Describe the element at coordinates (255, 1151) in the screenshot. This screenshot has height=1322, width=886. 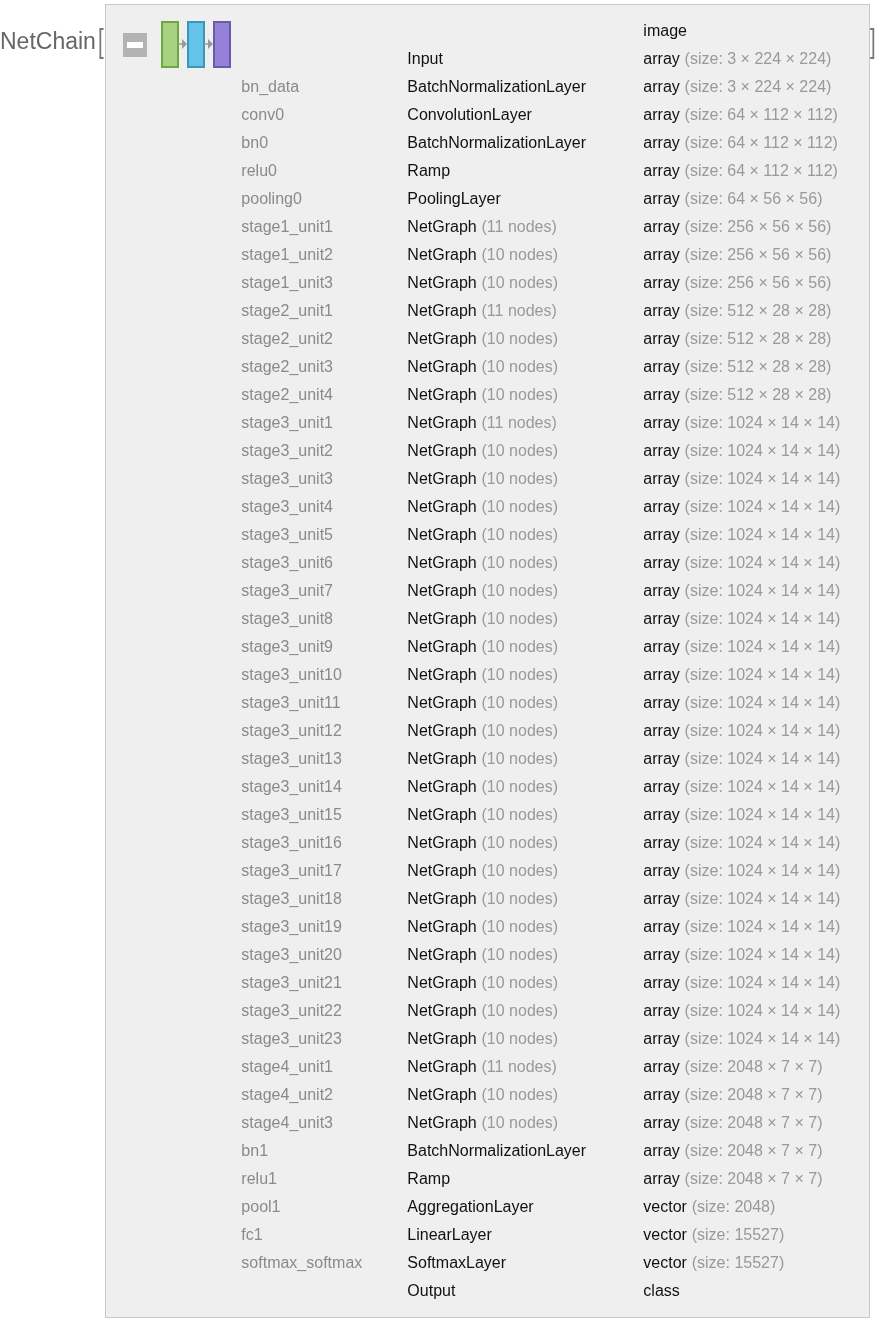
I see `layer-name: bn1` at that location.